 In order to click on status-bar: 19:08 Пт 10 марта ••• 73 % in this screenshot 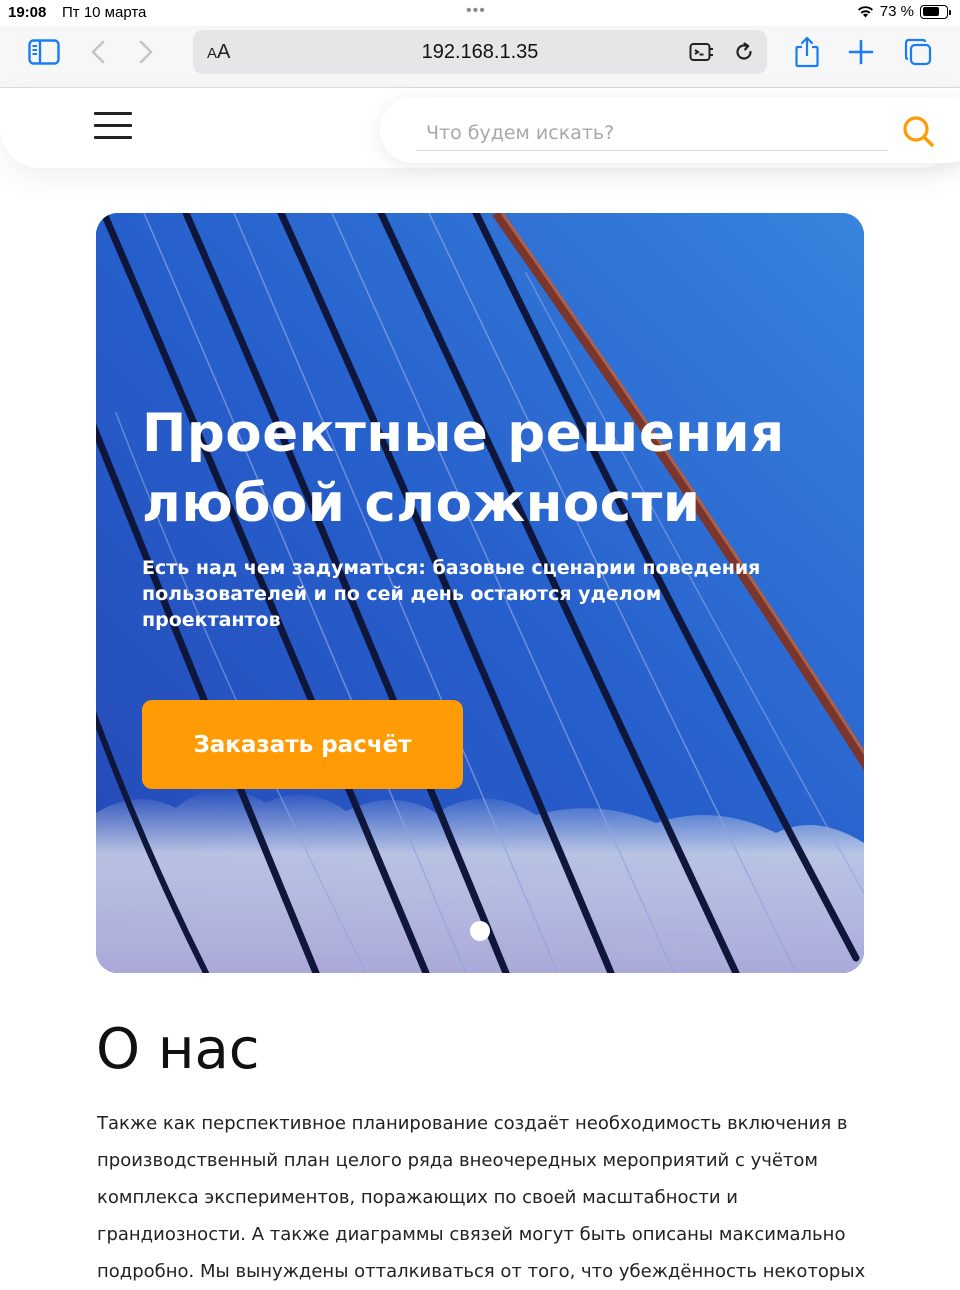, I will do `click(480, 13)`.